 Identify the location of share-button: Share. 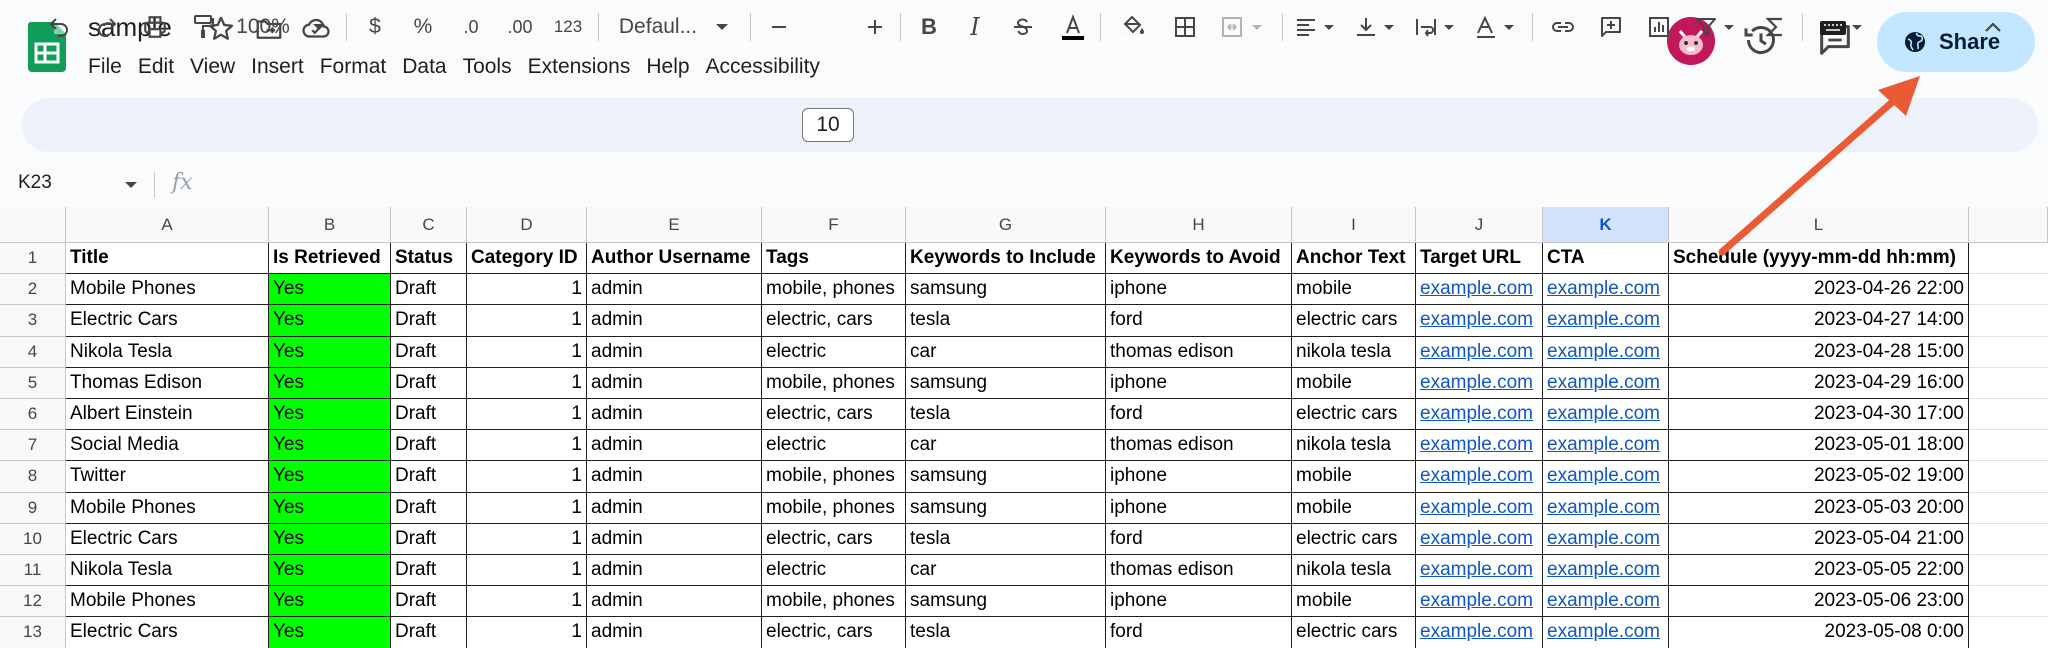
(1956, 42).